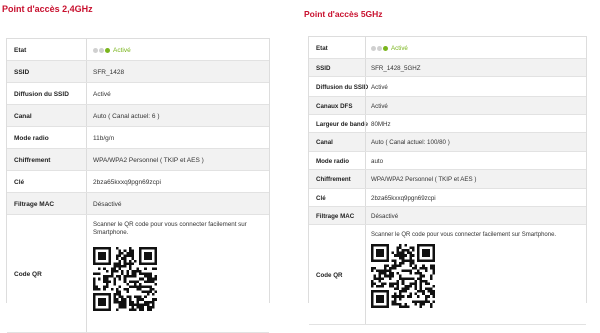 This screenshot has height=333, width=600. I want to click on row-label: Canaux DFS, so click(334, 106).